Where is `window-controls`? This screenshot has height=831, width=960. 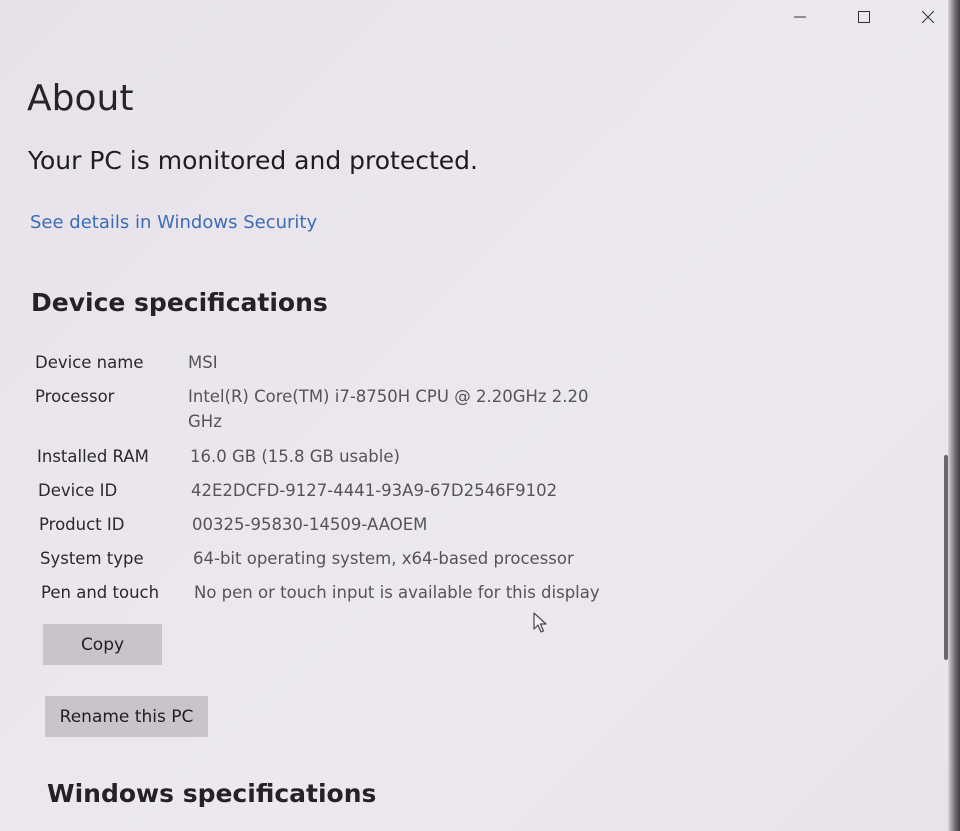
window-controls is located at coordinates (864, 17).